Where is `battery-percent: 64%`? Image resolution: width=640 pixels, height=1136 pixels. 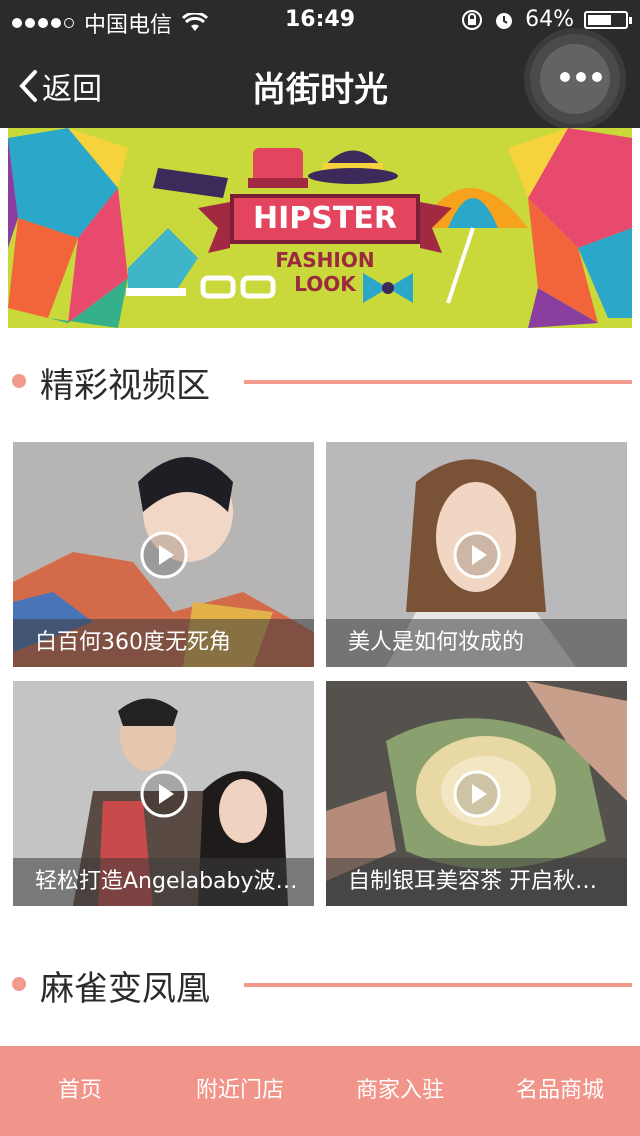
battery-percent: 64% is located at coordinates (549, 19).